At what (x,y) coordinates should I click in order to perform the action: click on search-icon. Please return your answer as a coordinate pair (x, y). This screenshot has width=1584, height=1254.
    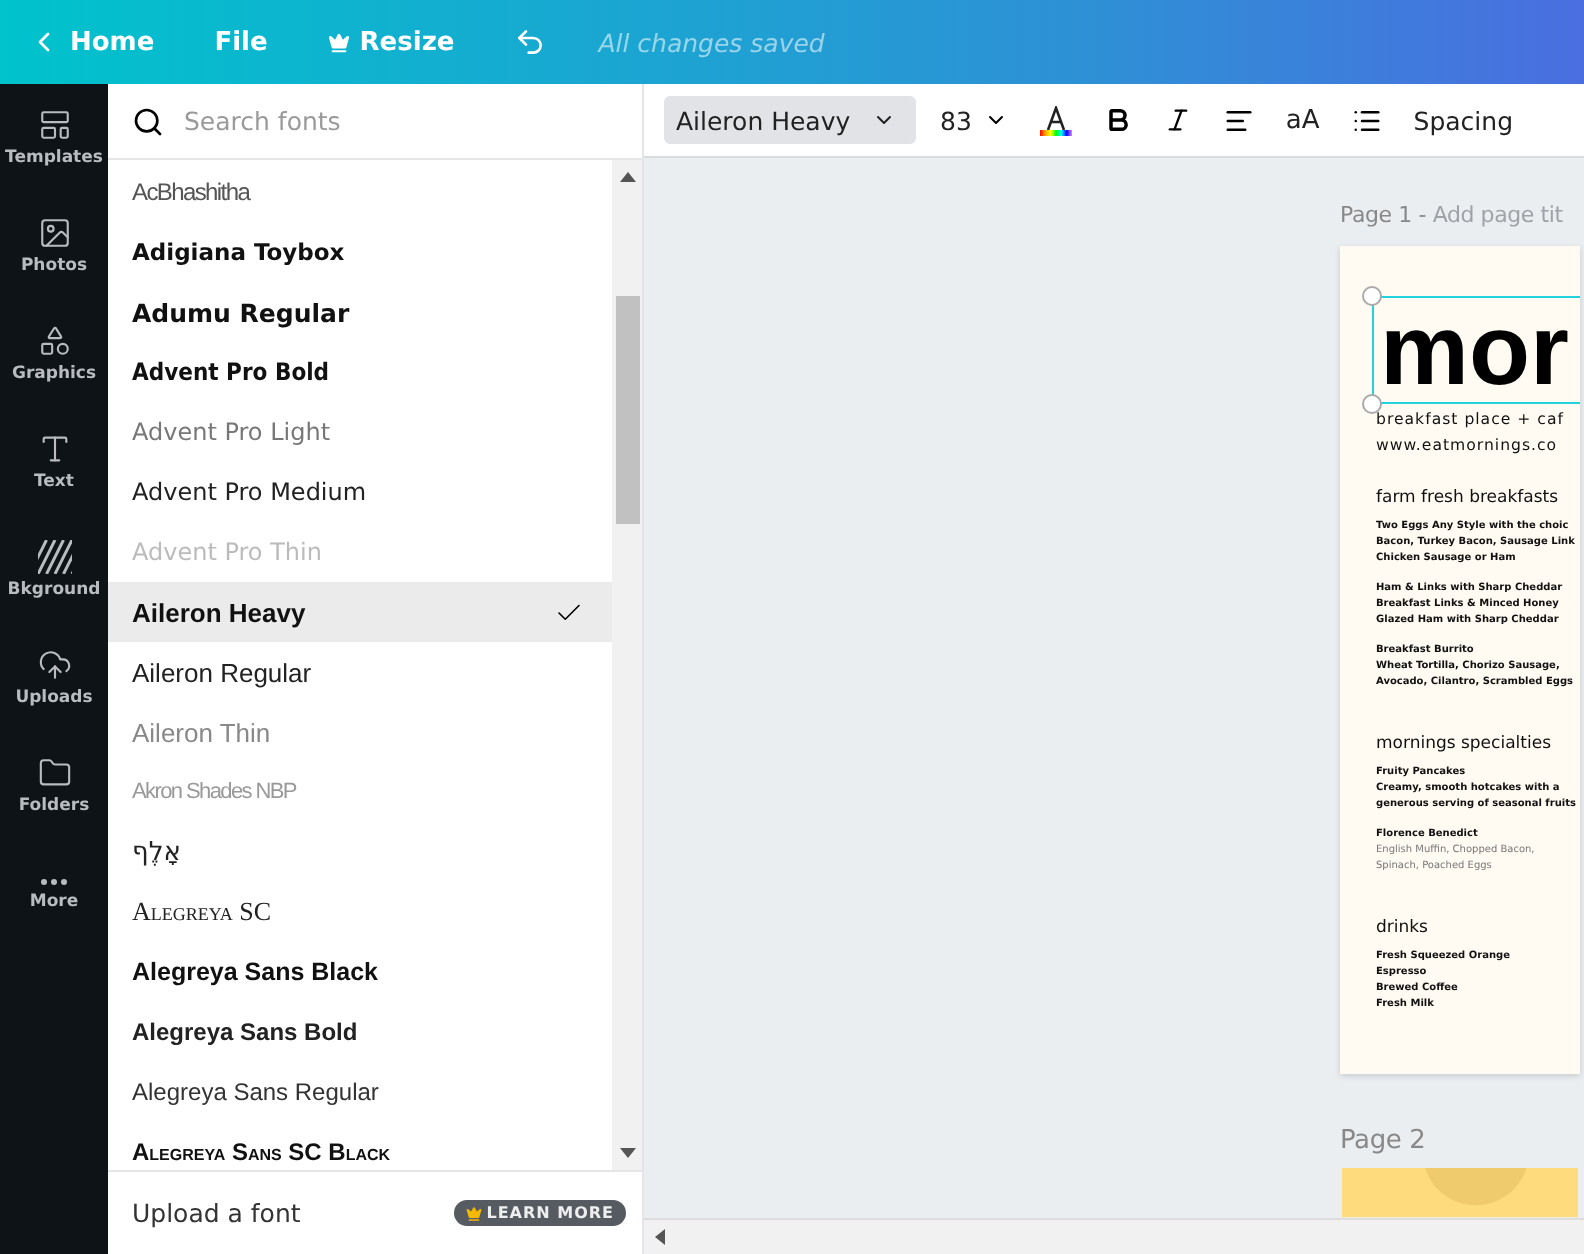
    Looking at the image, I should click on (148, 121).